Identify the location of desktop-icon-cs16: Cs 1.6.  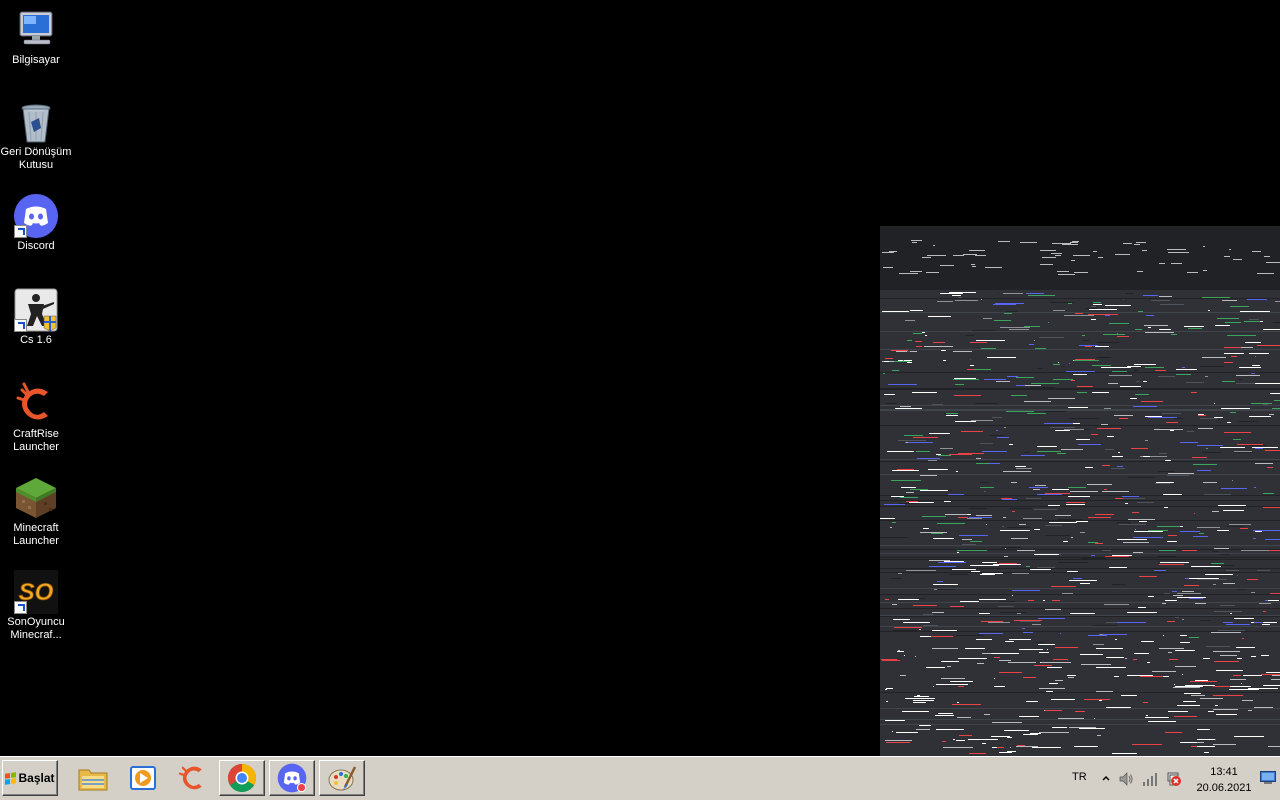
(36, 317).